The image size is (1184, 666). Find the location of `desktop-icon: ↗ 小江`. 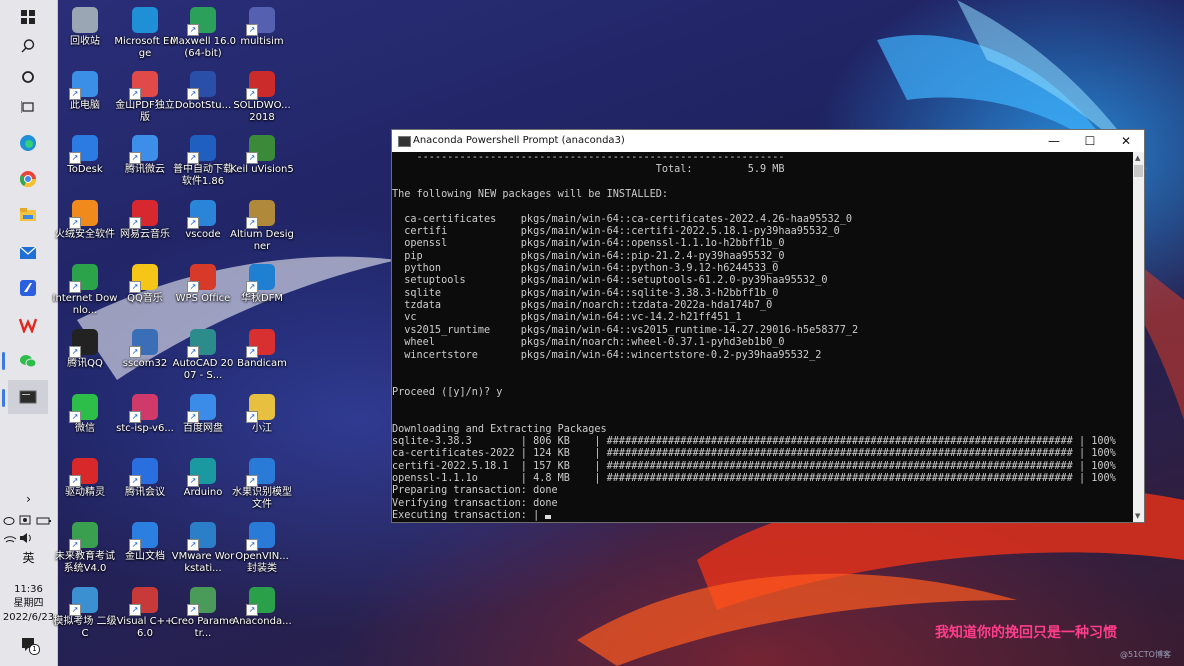

desktop-icon: ↗ 小江 is located at coordinates (262, 420).